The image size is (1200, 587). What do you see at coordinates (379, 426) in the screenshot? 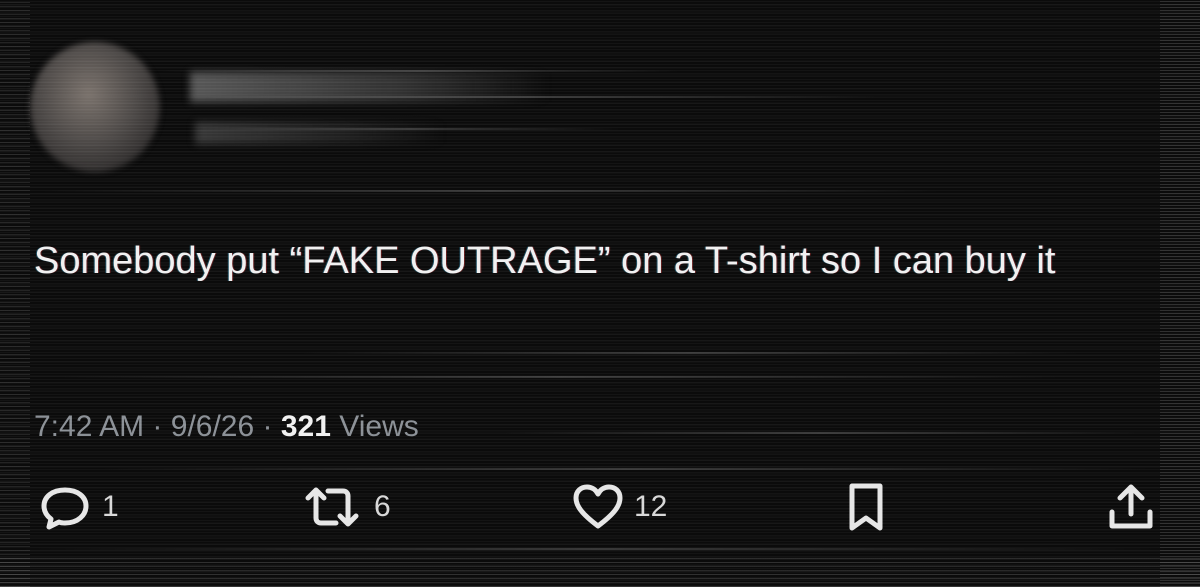
I see `views-label: Views` at bounding box center [379, 426].